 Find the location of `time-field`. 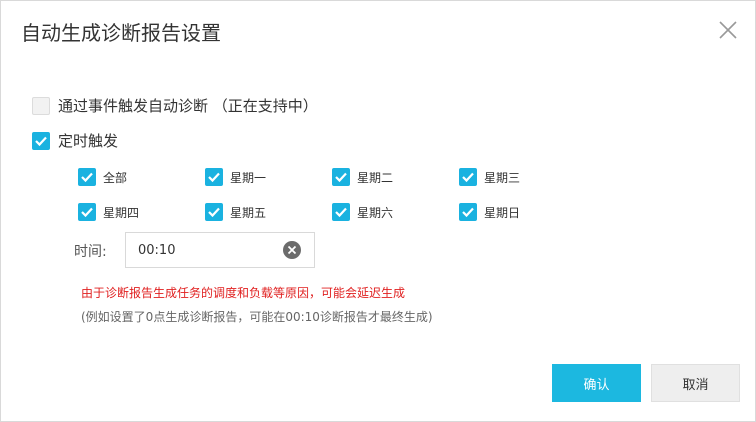

time-field is located at coordinates (220, 250).